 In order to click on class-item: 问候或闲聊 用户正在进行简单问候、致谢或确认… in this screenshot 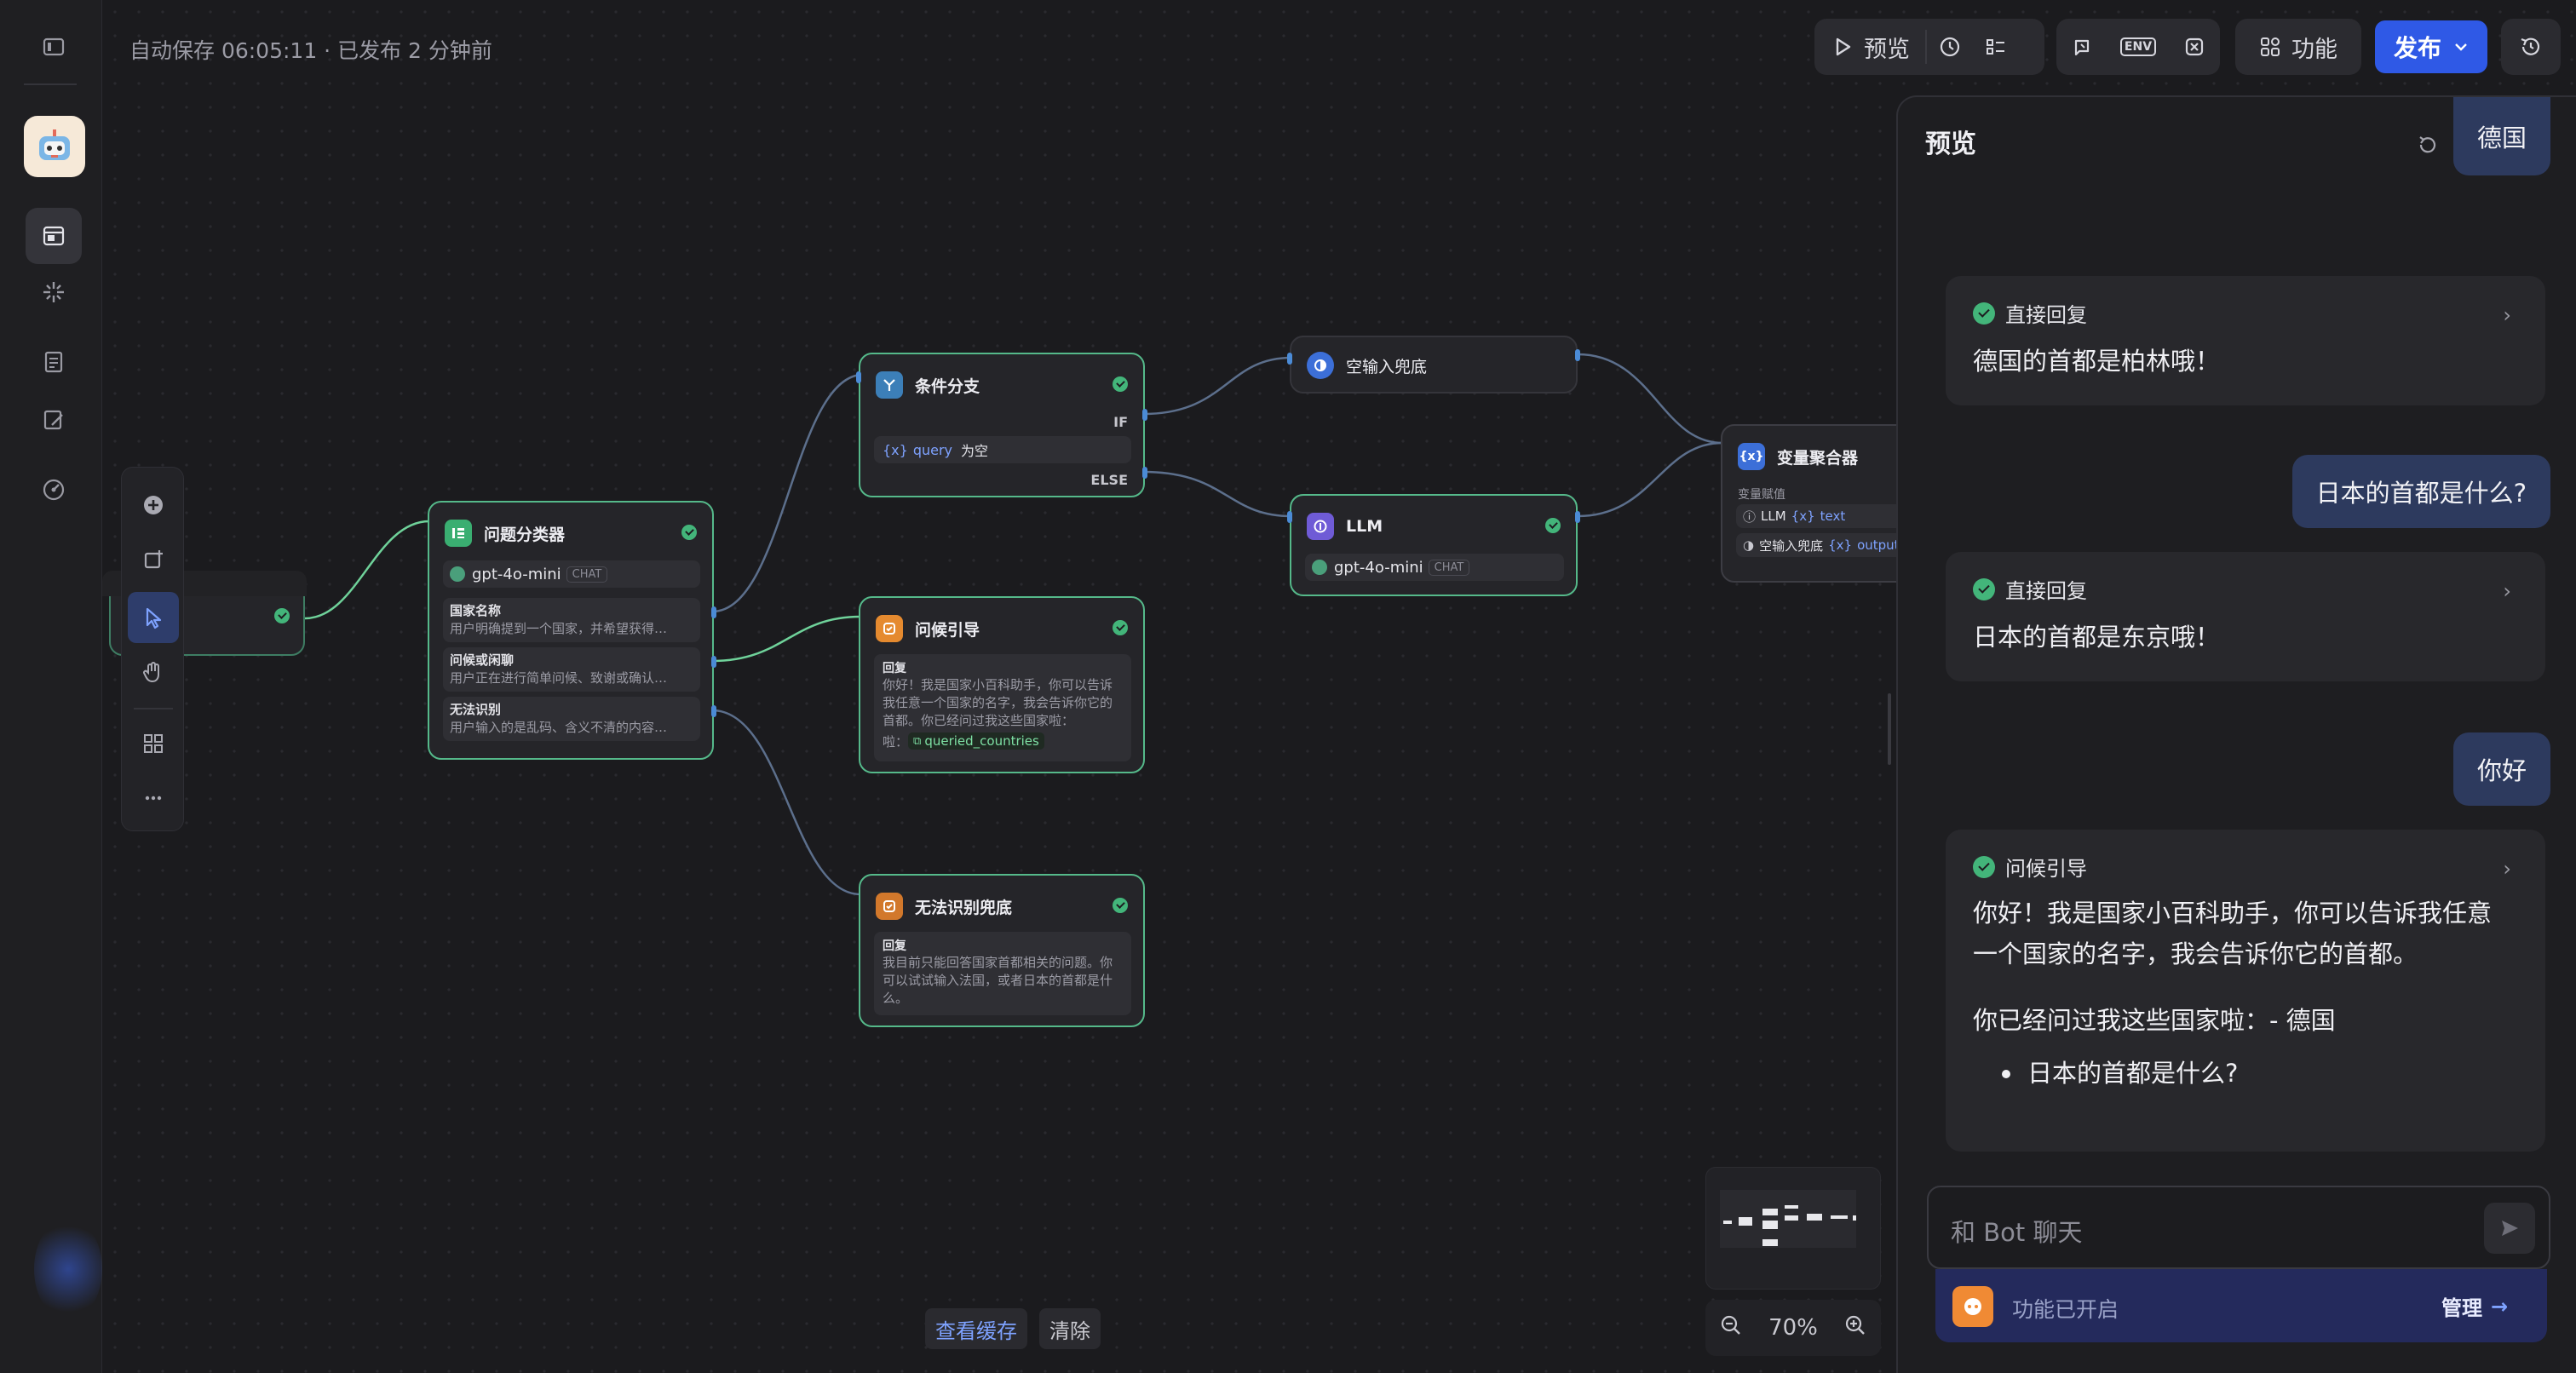, I will do `click(571, 669)`.